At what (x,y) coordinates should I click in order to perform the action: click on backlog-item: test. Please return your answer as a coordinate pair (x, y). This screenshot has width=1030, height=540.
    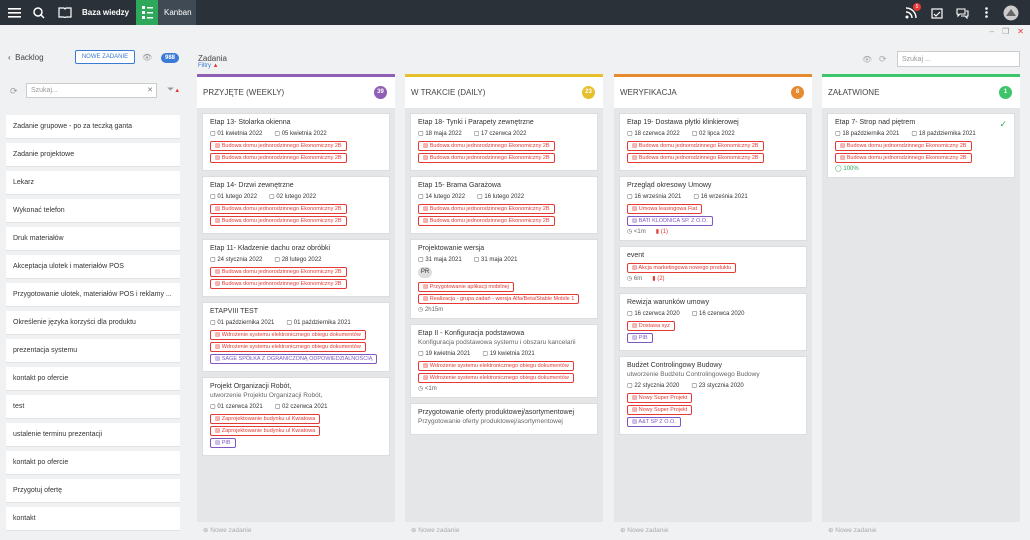
    Looking at the image, I should click on (93, 407).